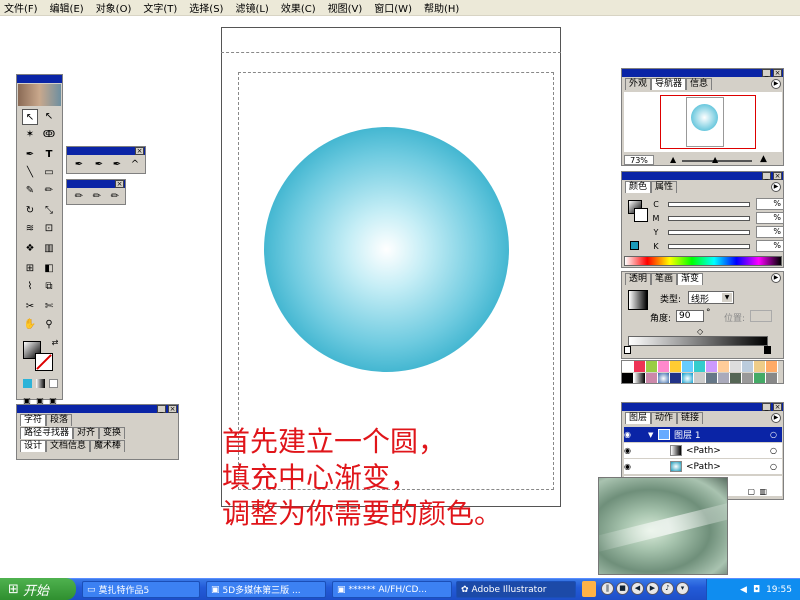  Describe the element at coordinates (30, 191) in the screenshot. I see `brush-tool-icon: ✎` at that location.